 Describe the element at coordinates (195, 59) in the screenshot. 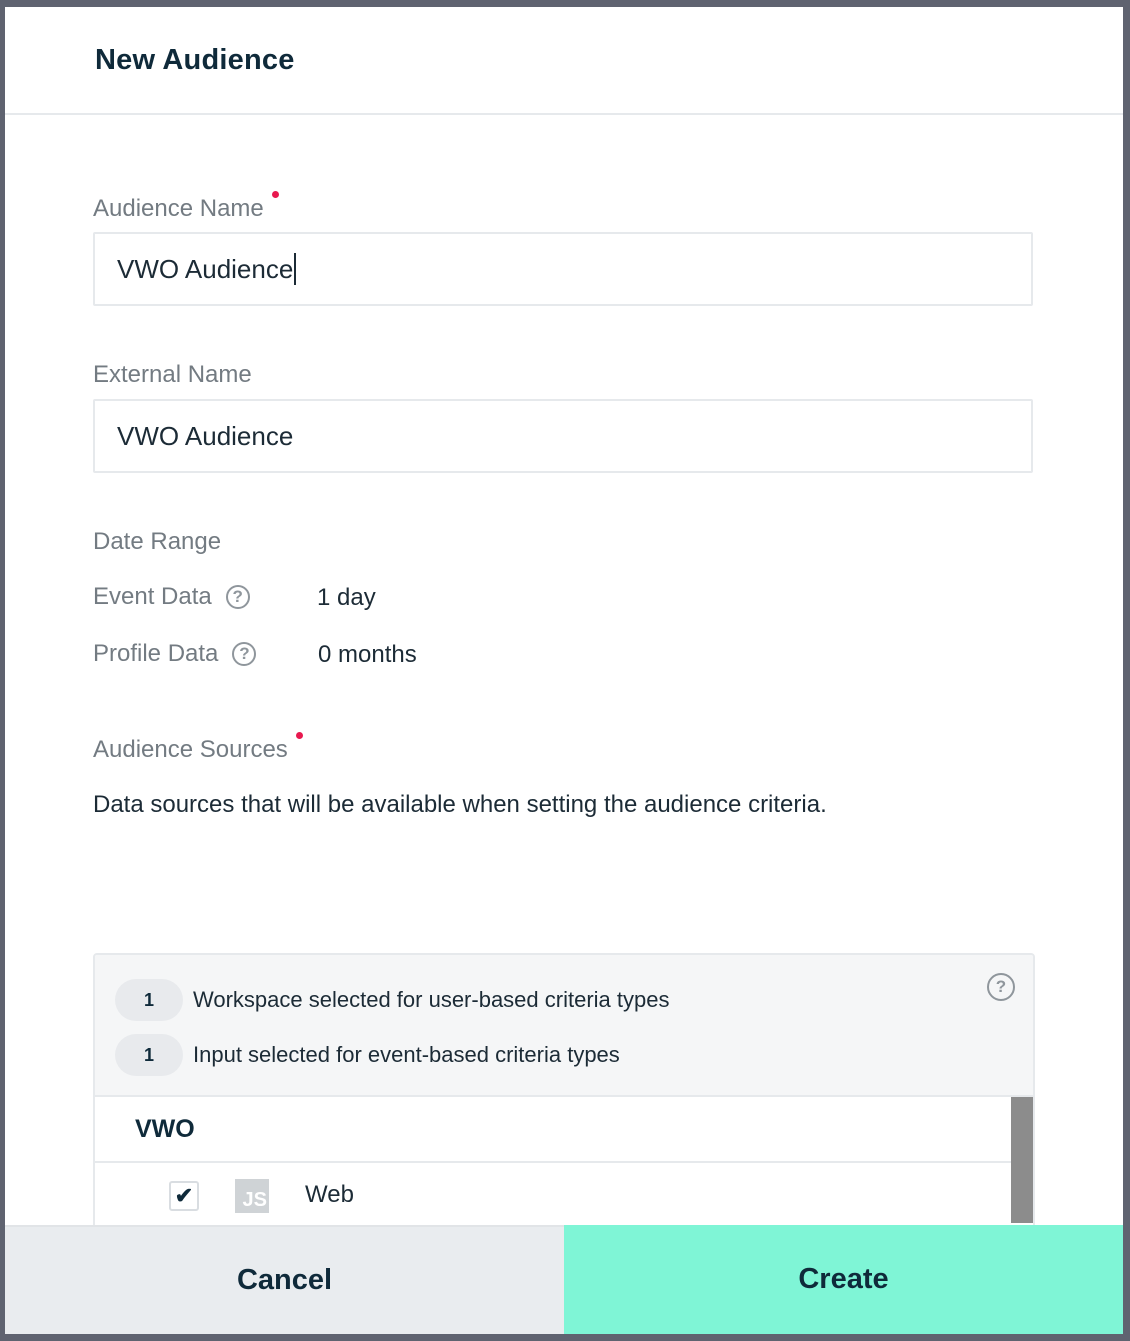

I see `modal-title: New Audience` at that location.